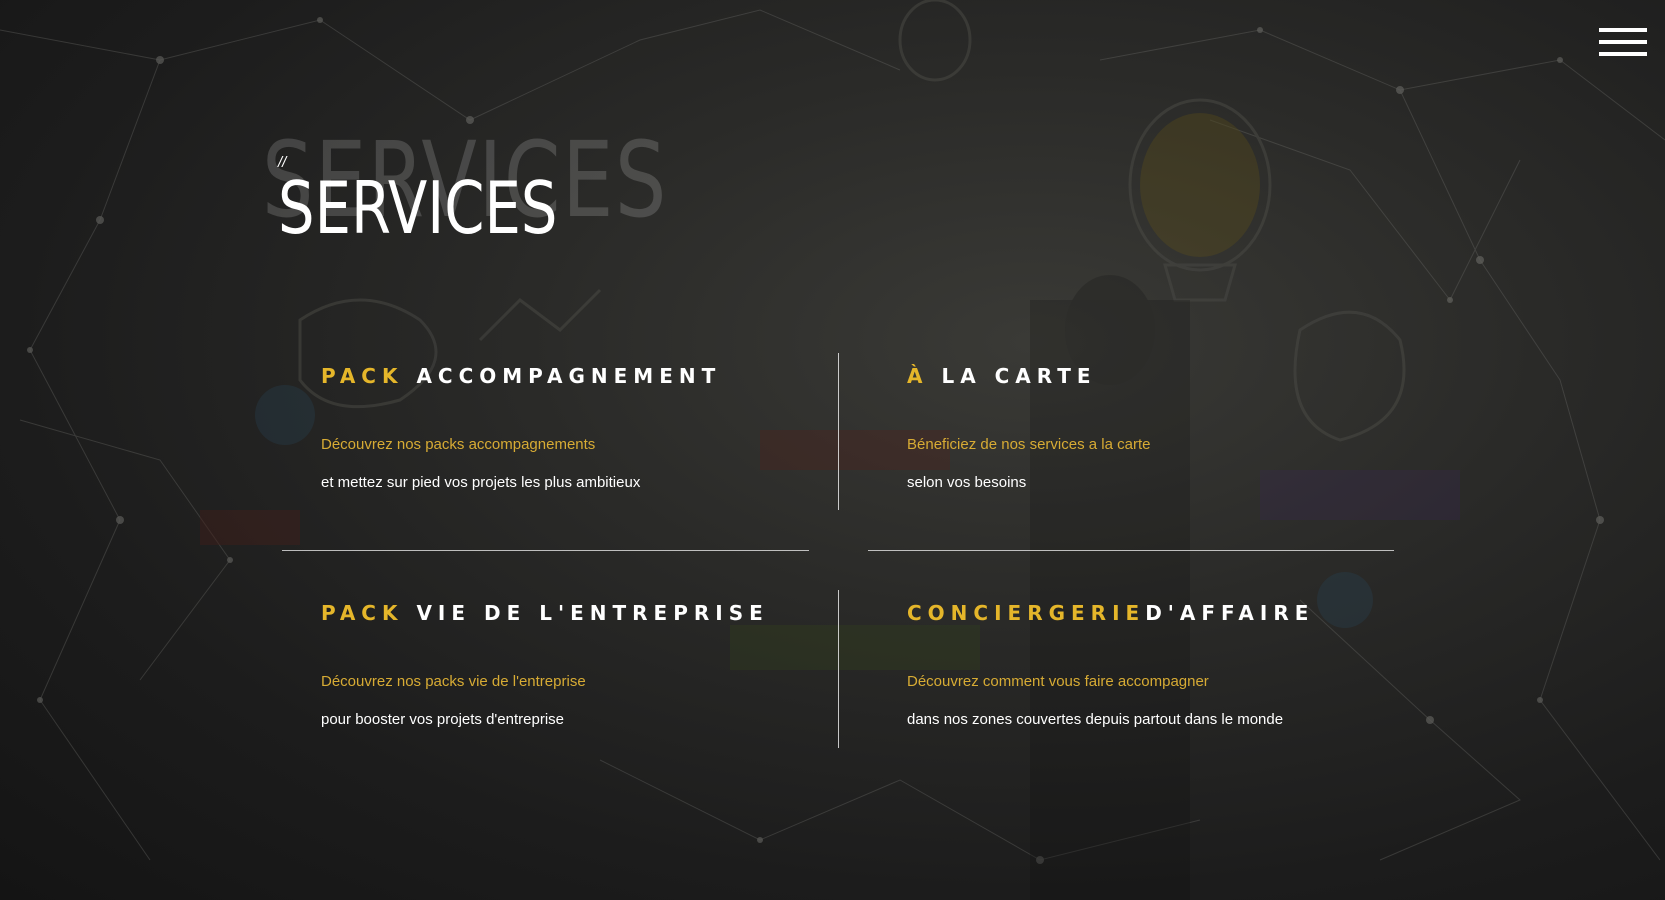 The height and width of the screenshot is (900, 1665). What do you see at coordinates (1012, 376) in the screenshot?
I see `service-title-rest: LA CARTE` at bounding box center [1012, 376].